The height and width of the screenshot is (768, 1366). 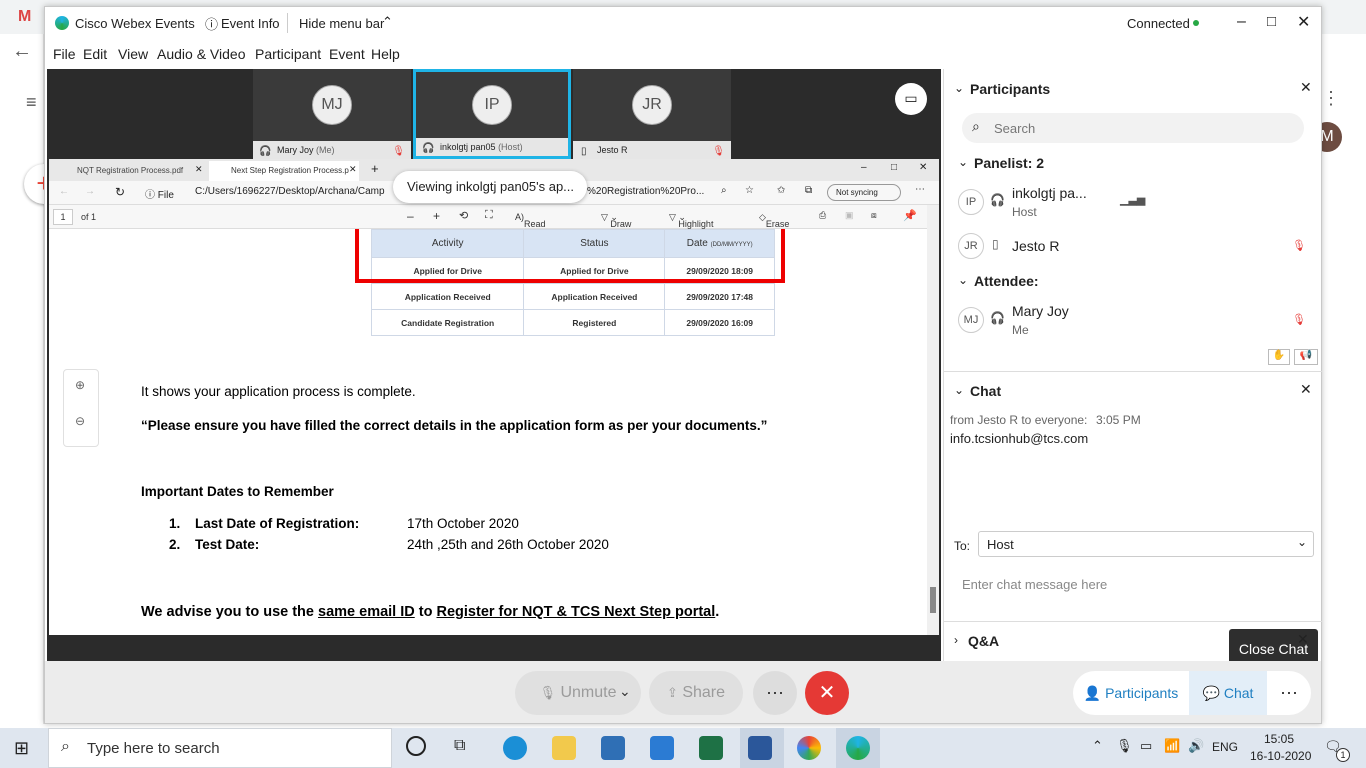 I want to click on tab-pdf-1: NQT Registration Process.pdf, so click(x=130, y=171).